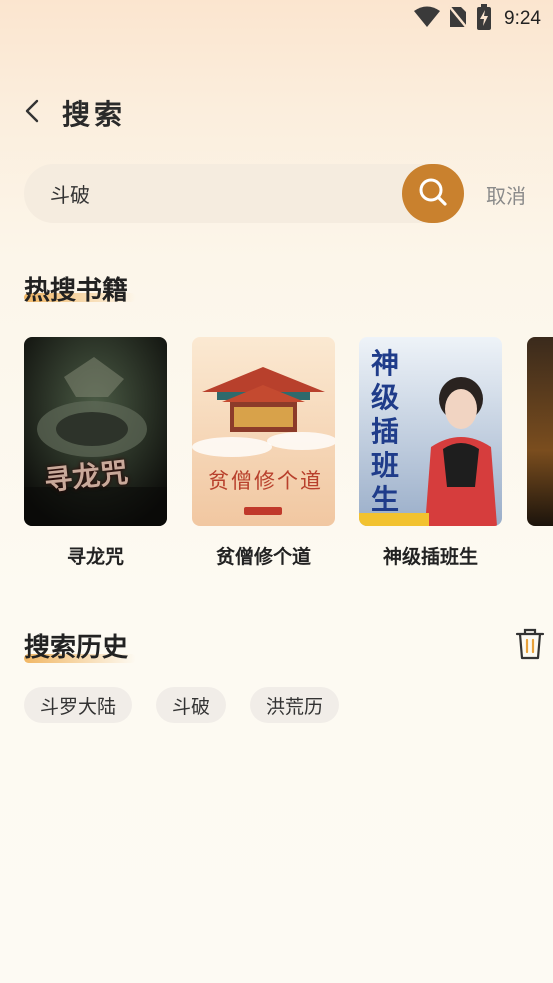 The image size is (553, 983). Describe the element at coordinates (530, 643) in the screenshot. I see `clear-history-button` at that location.